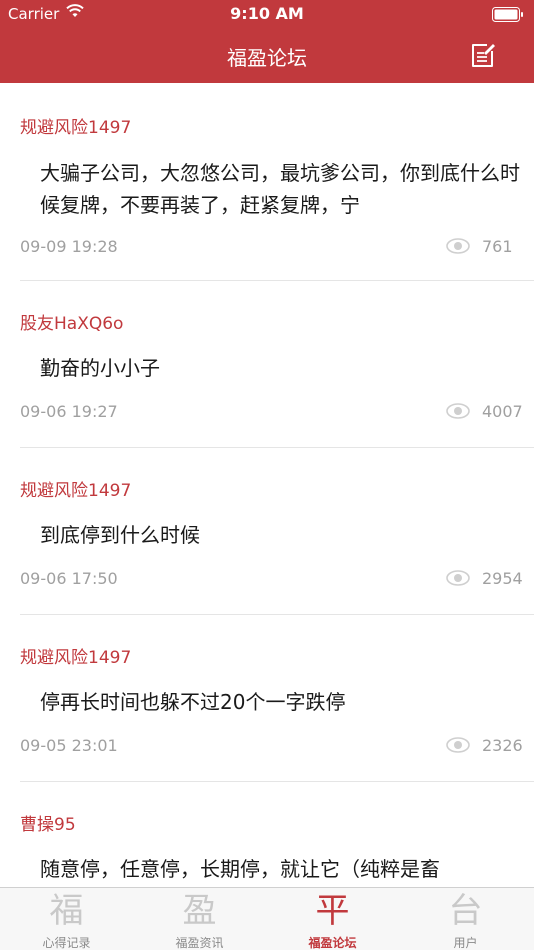 The width and height of the screenshot is (534, 950). Describe the element at coordinates (507, 14) in the screenshot. I see `battery-icon` at that location.